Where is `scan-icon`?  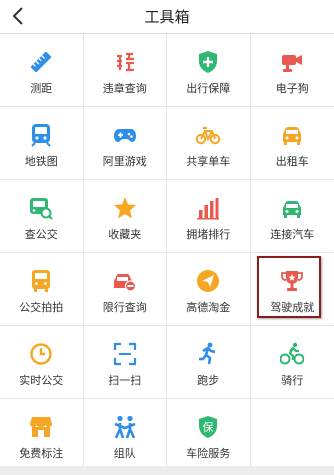
scan-icon is located at coordinates (124, 354).